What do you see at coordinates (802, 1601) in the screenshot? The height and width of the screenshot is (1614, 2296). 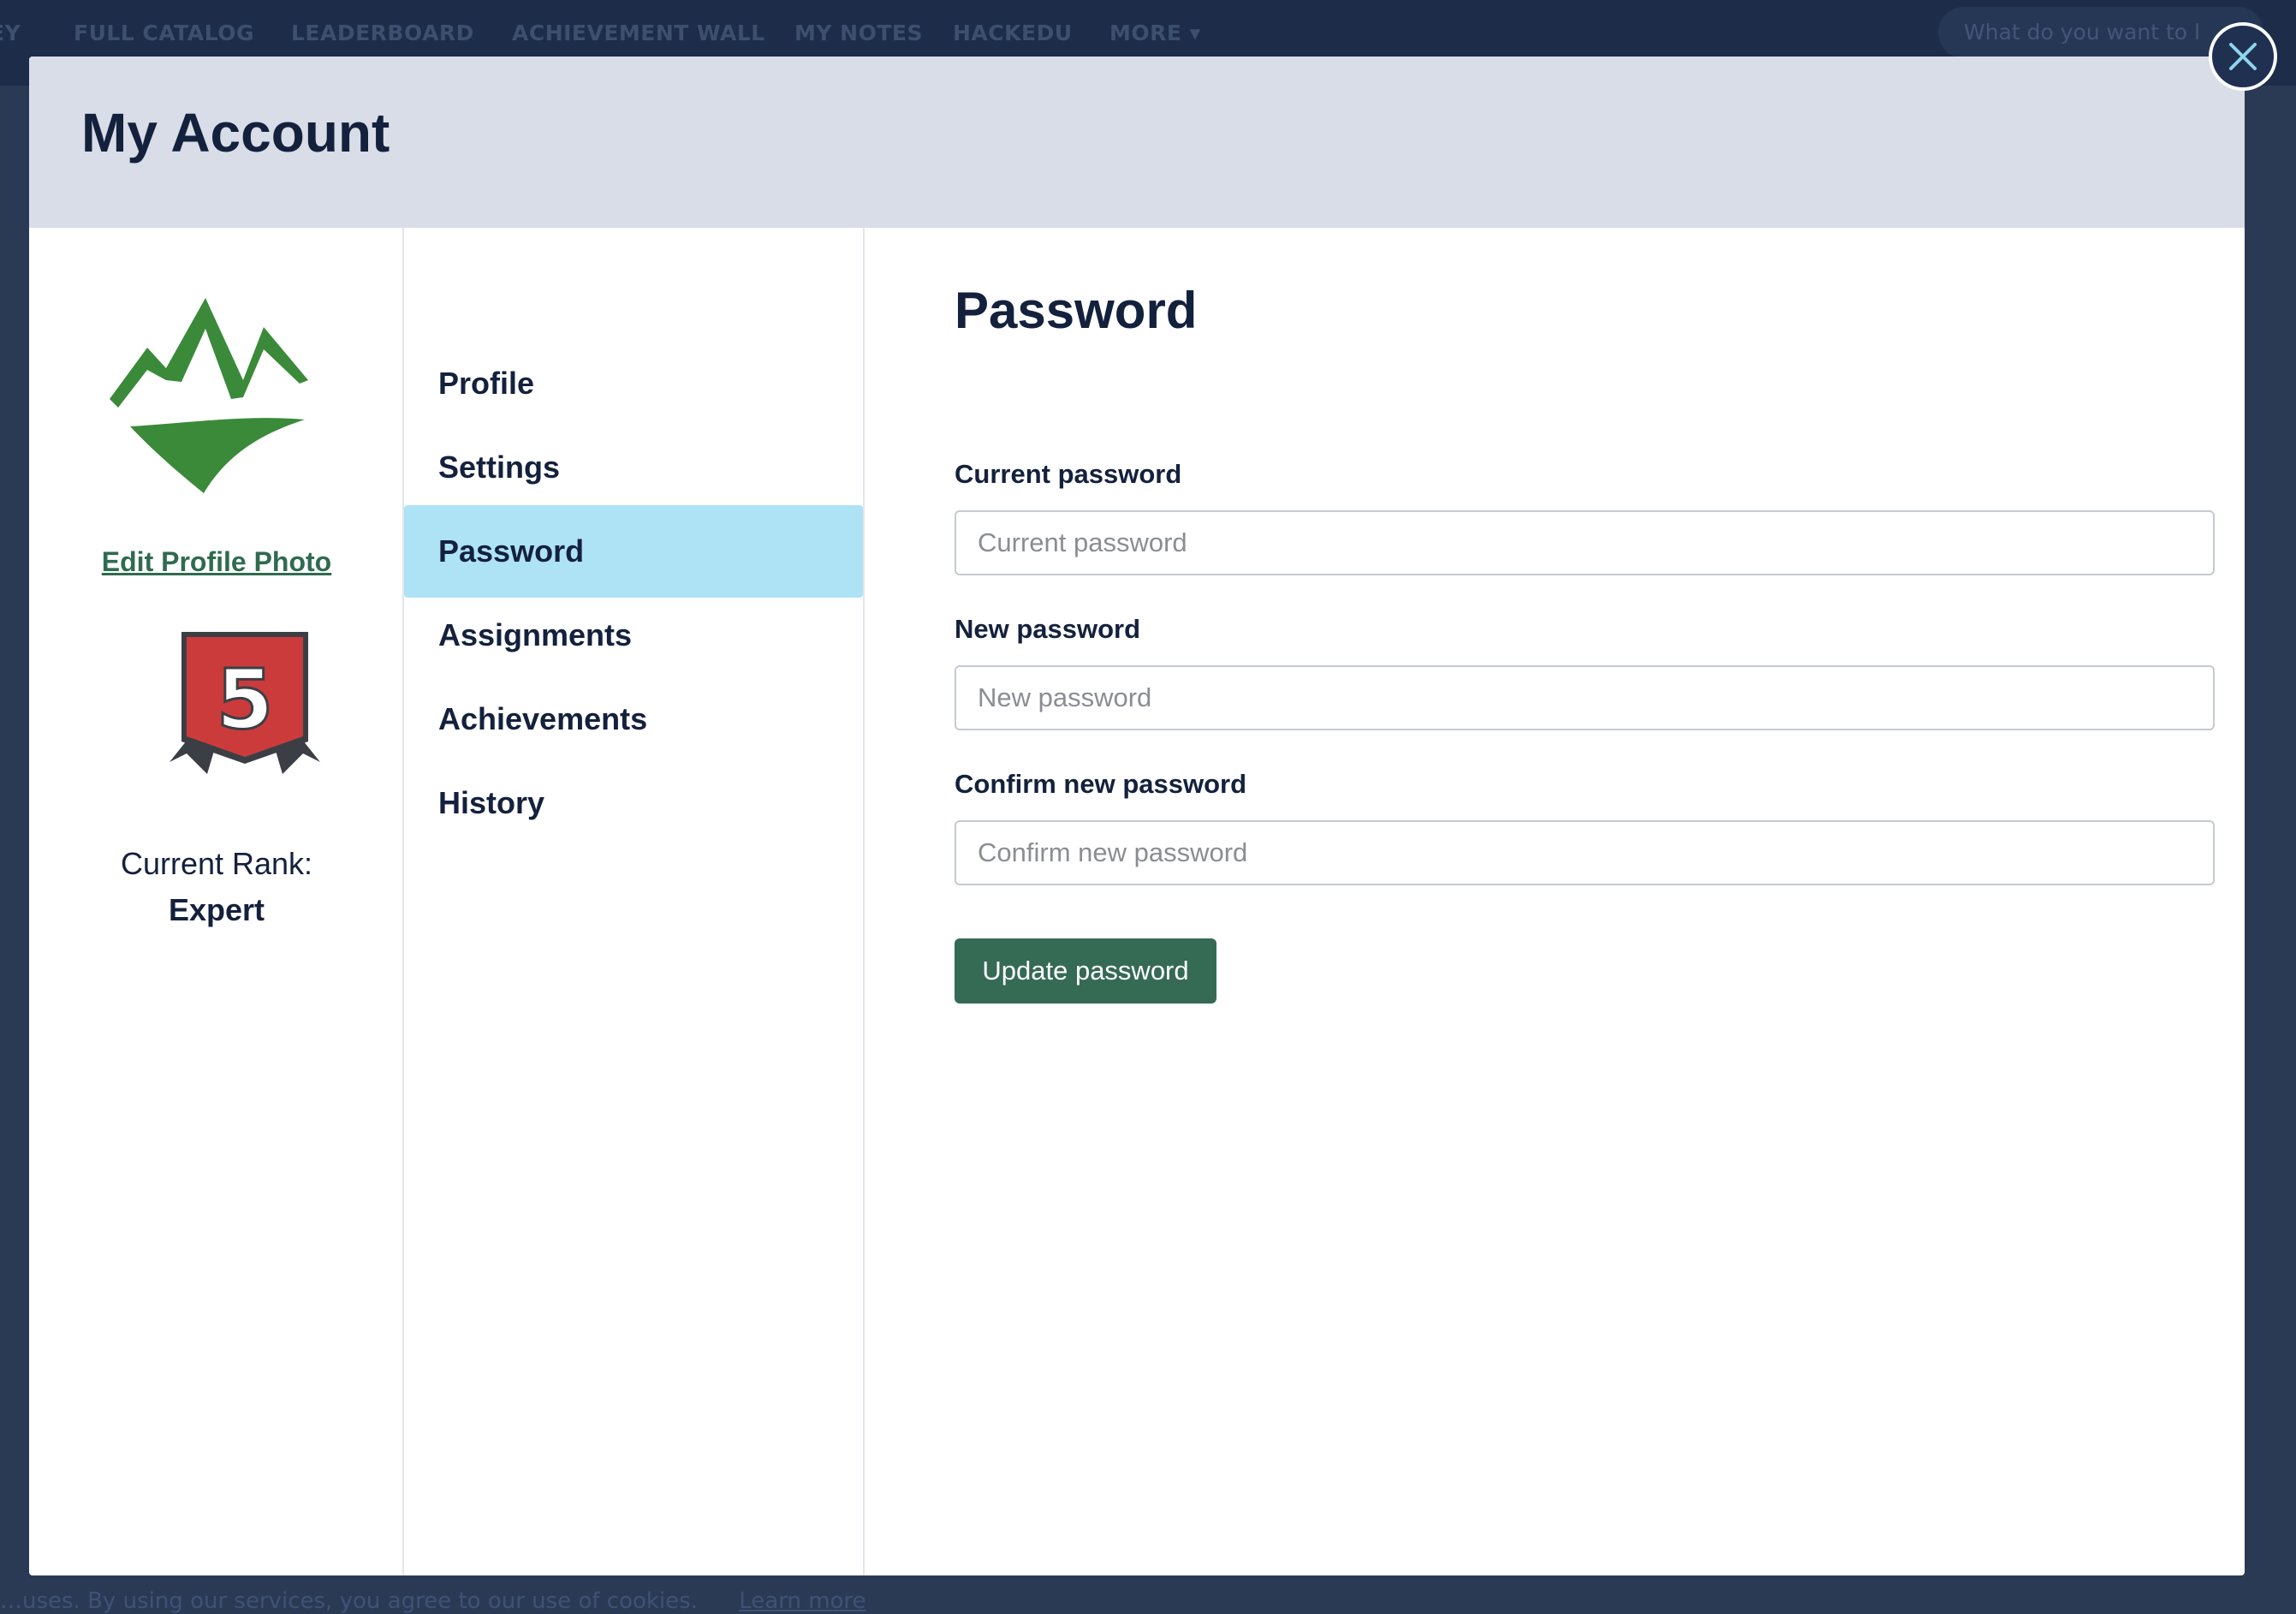 I see `cookie-learn-more-link: Learn more` at bounding box center [802, 1601].